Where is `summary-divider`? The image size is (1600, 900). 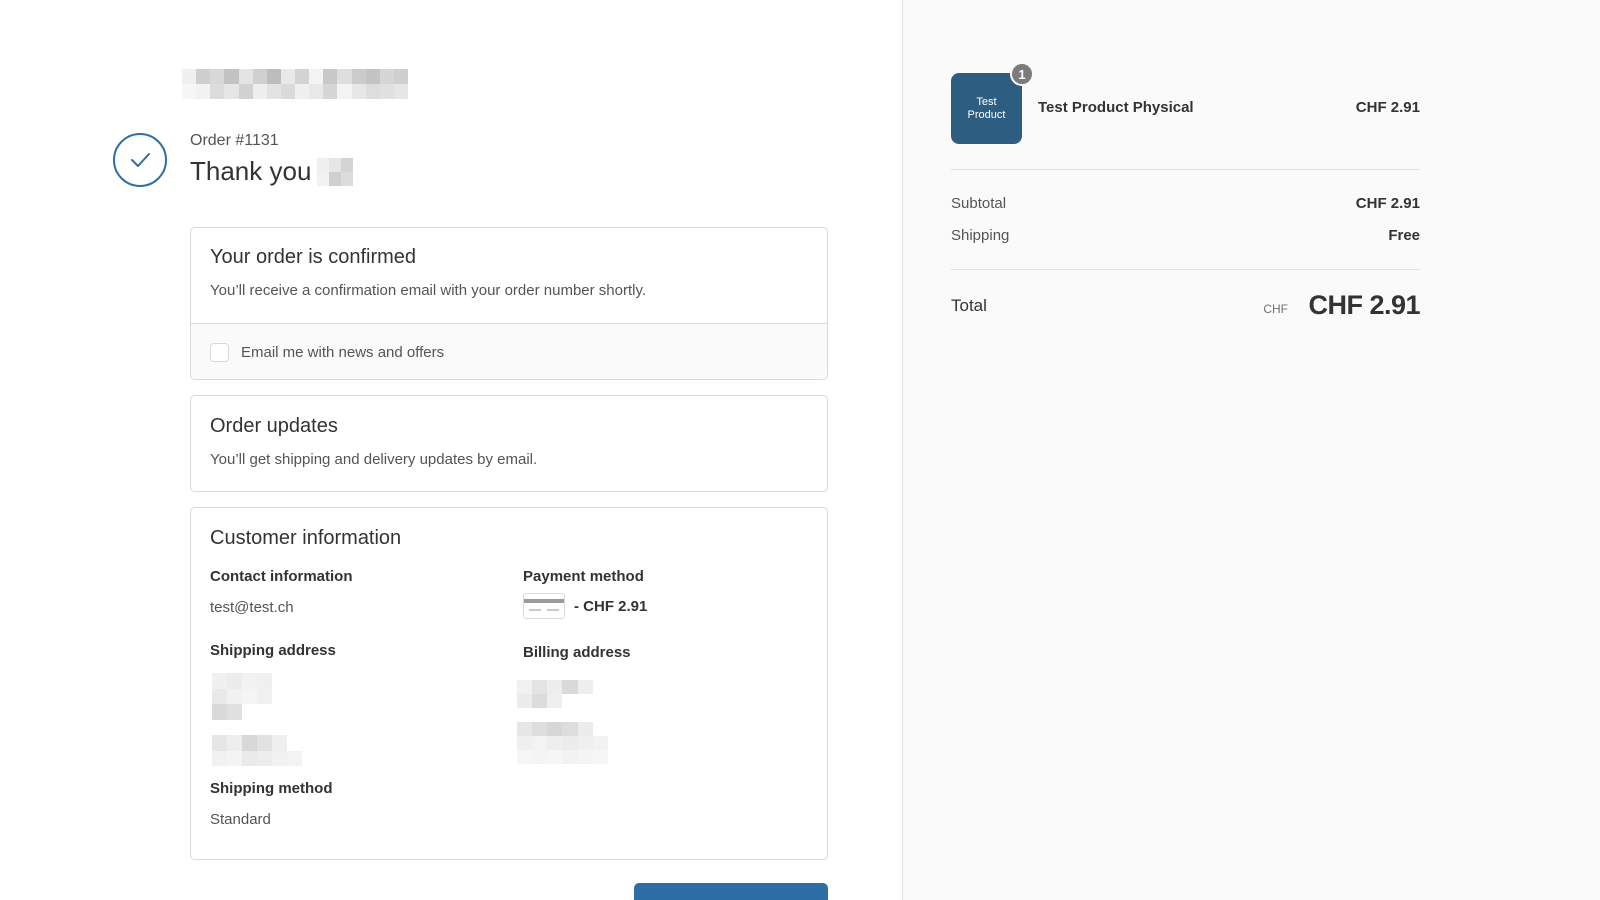
summary-divider is located at coordinates (1185, 169).